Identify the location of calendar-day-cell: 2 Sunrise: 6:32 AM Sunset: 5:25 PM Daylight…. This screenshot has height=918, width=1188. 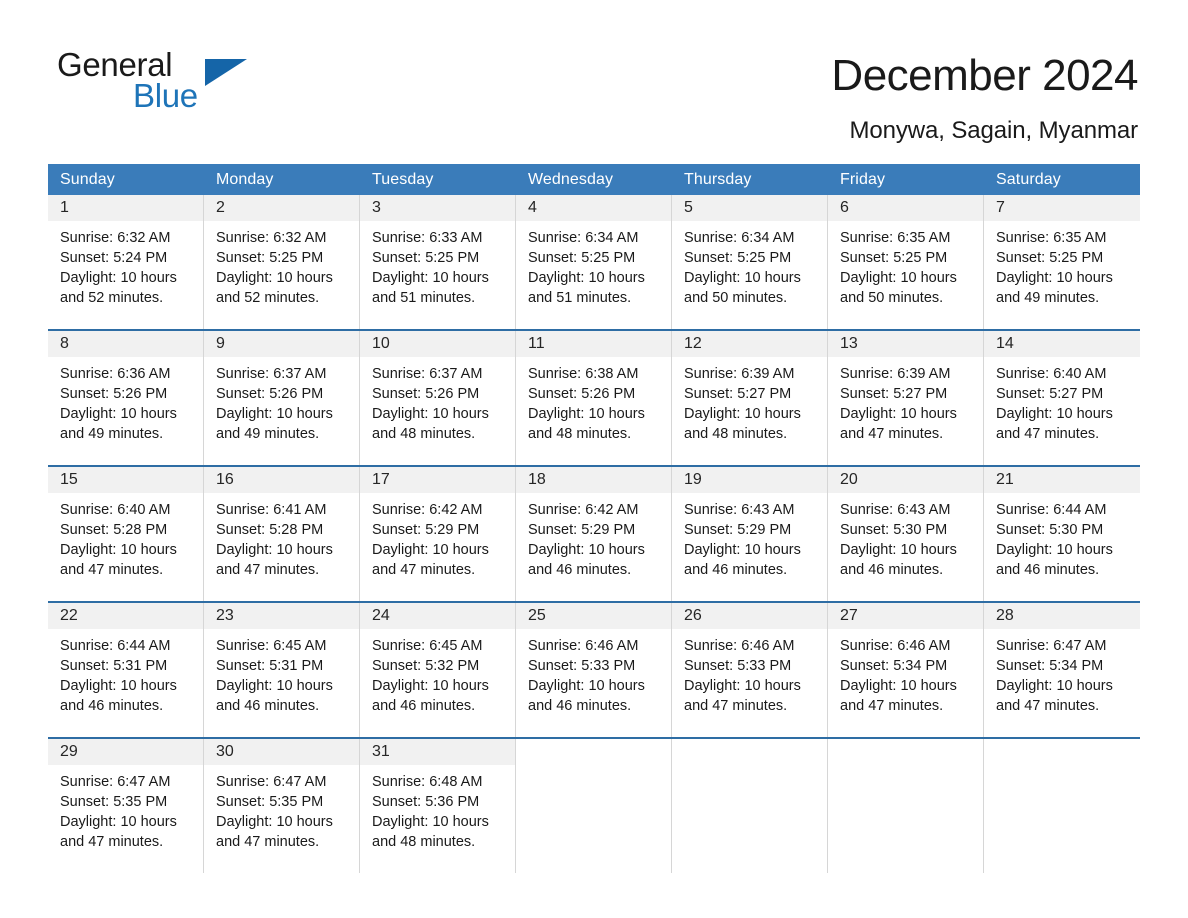
(282, 262).